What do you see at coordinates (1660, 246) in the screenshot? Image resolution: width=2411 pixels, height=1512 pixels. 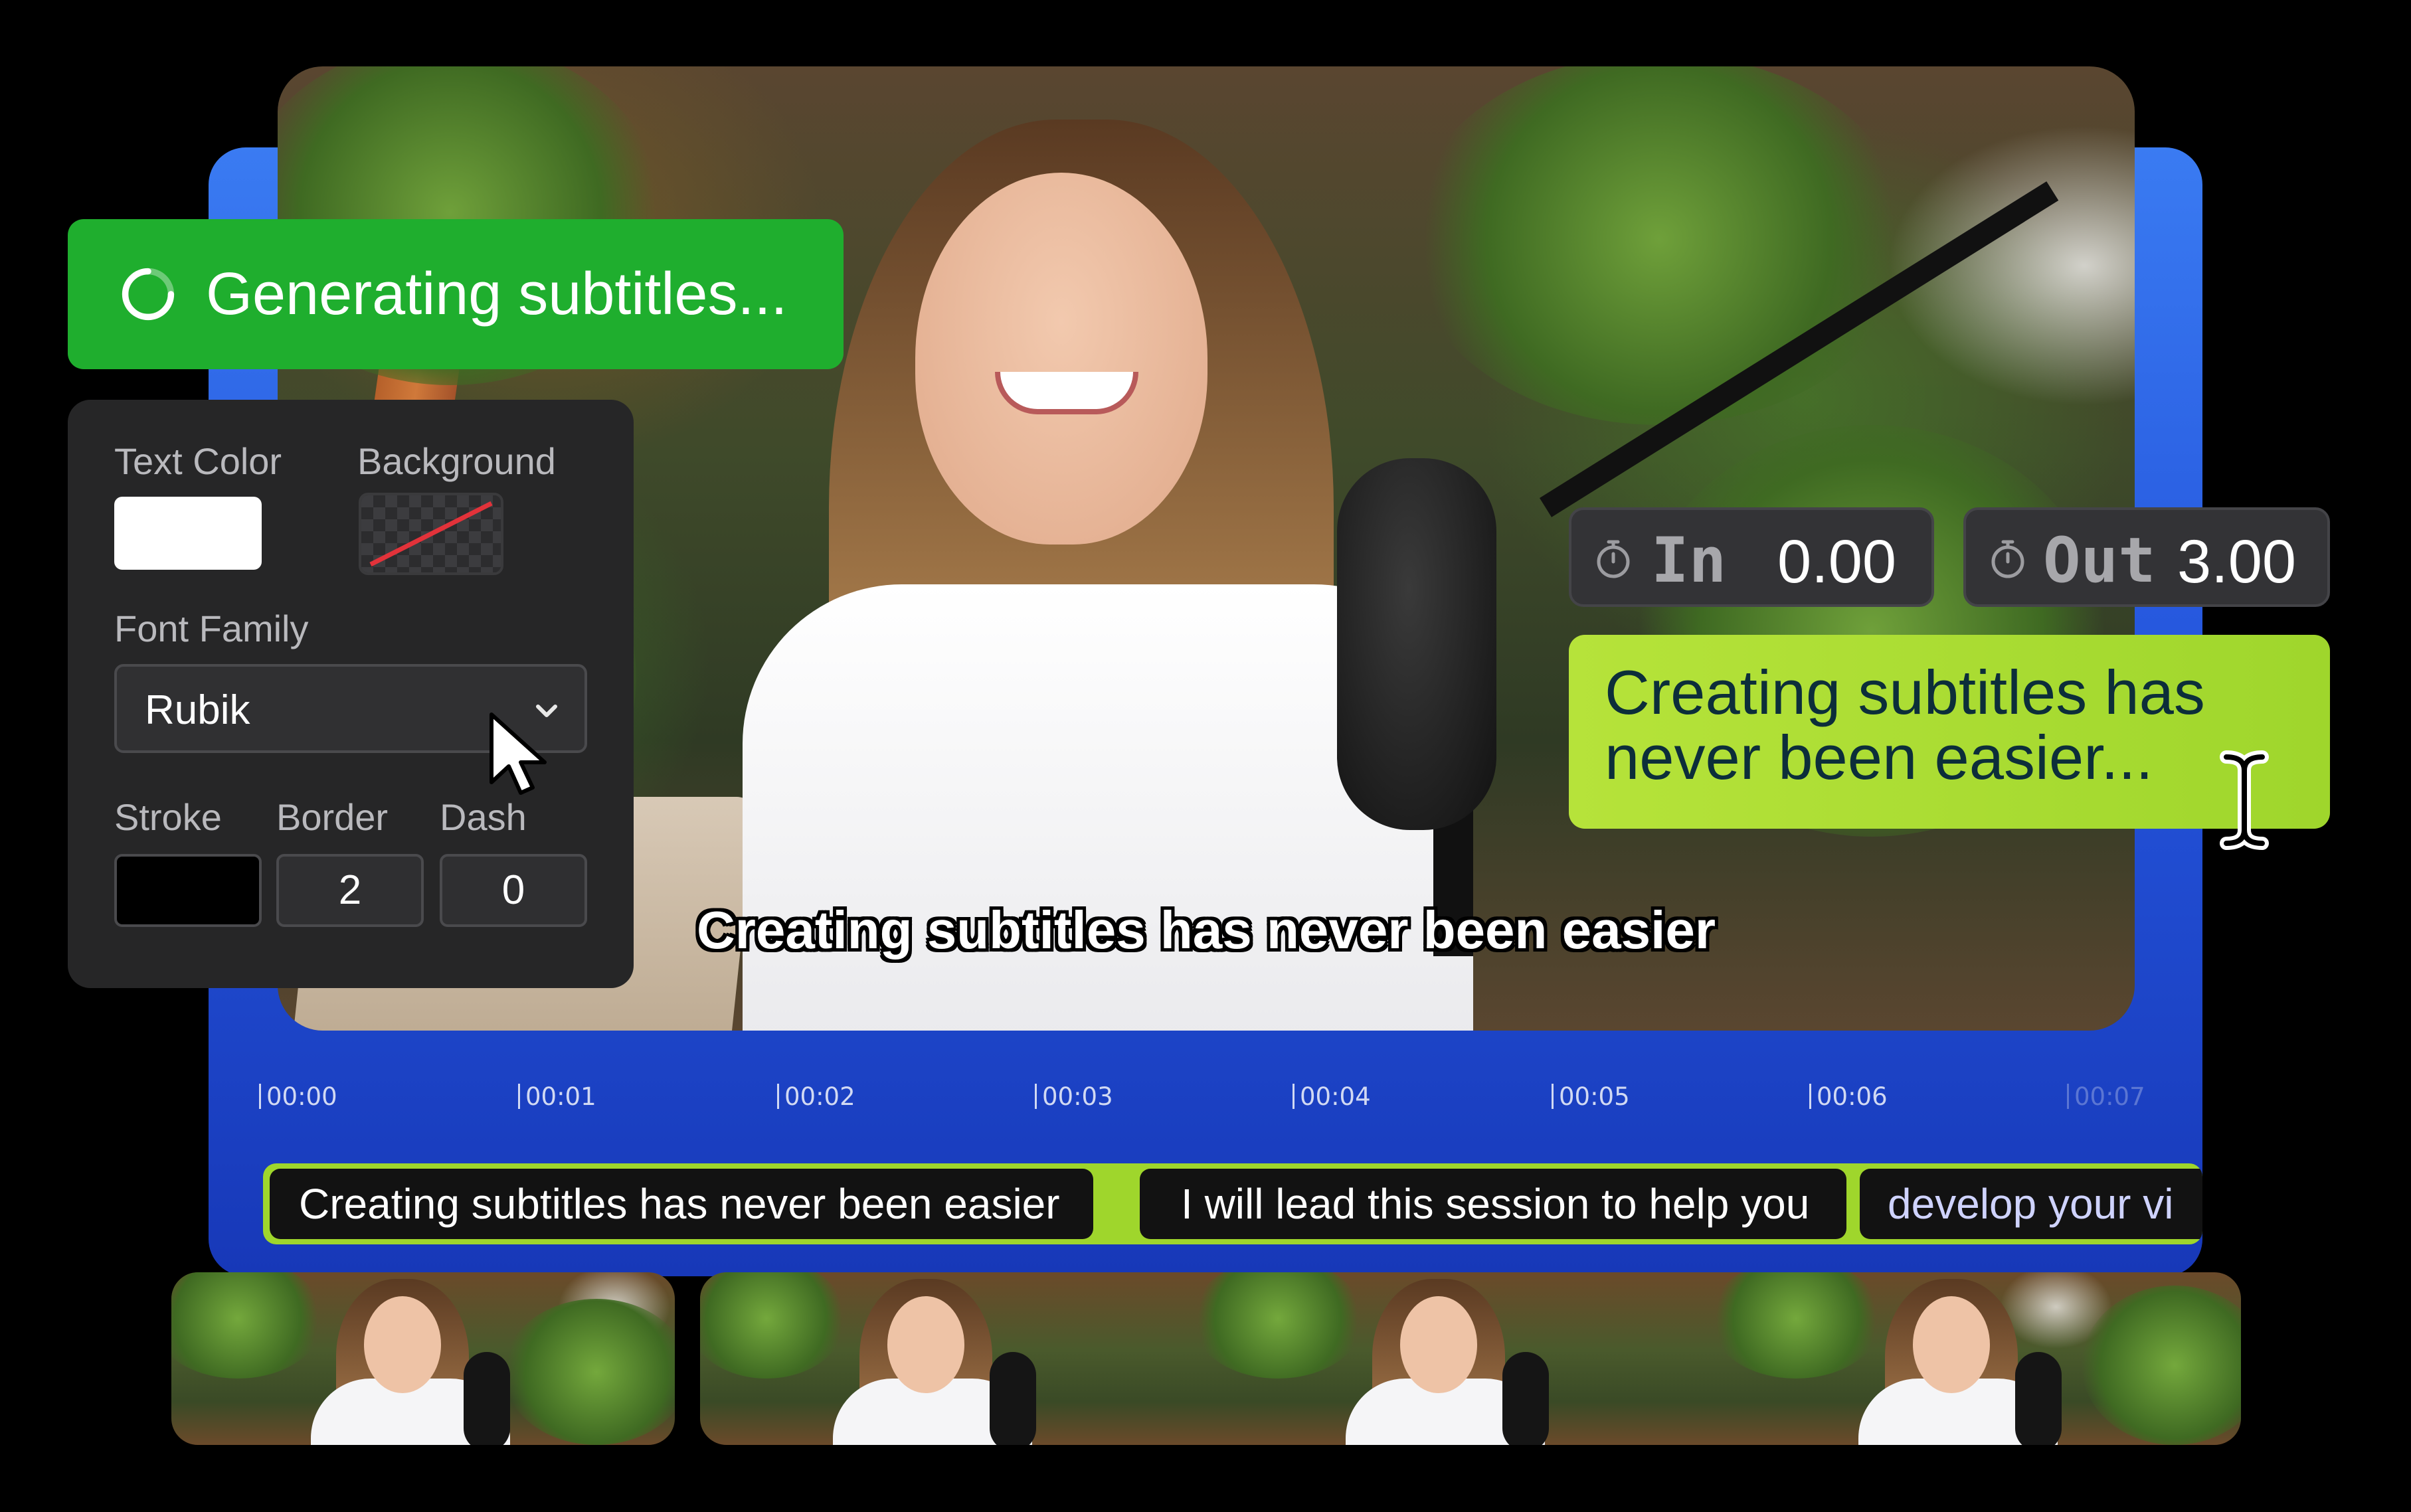 I see `background-plant` at bounding box center [1660, 246].